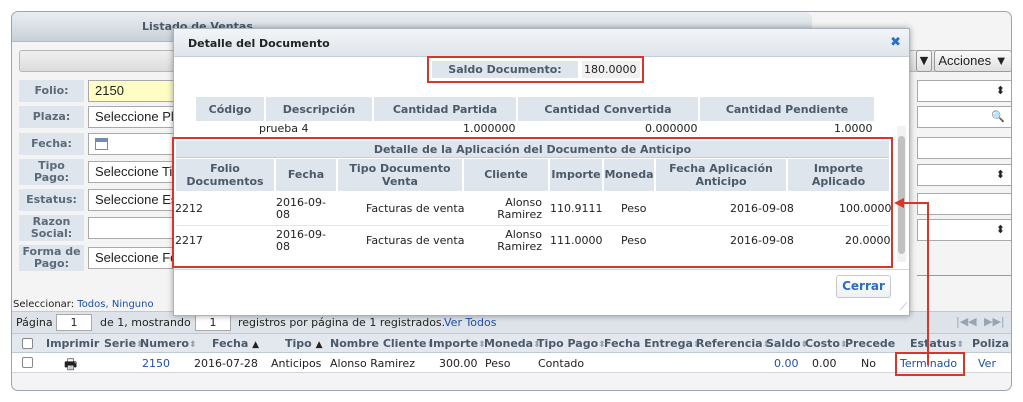 The height and width of the screenshot is (402, 1023). I want to click on annotation-arrow, so click(911, 281).